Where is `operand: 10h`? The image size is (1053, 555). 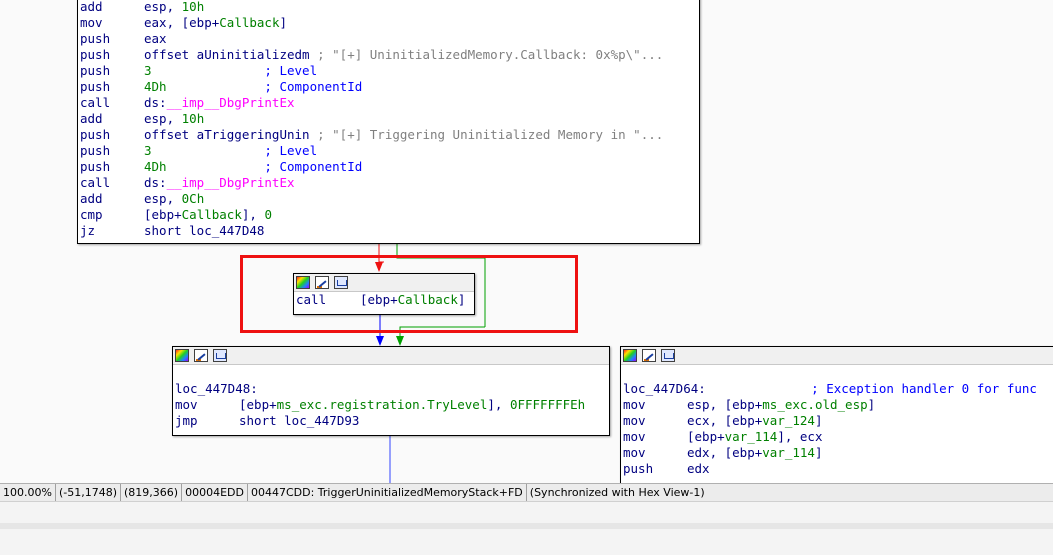 operand: 10h is located at coordinates (193, 7).